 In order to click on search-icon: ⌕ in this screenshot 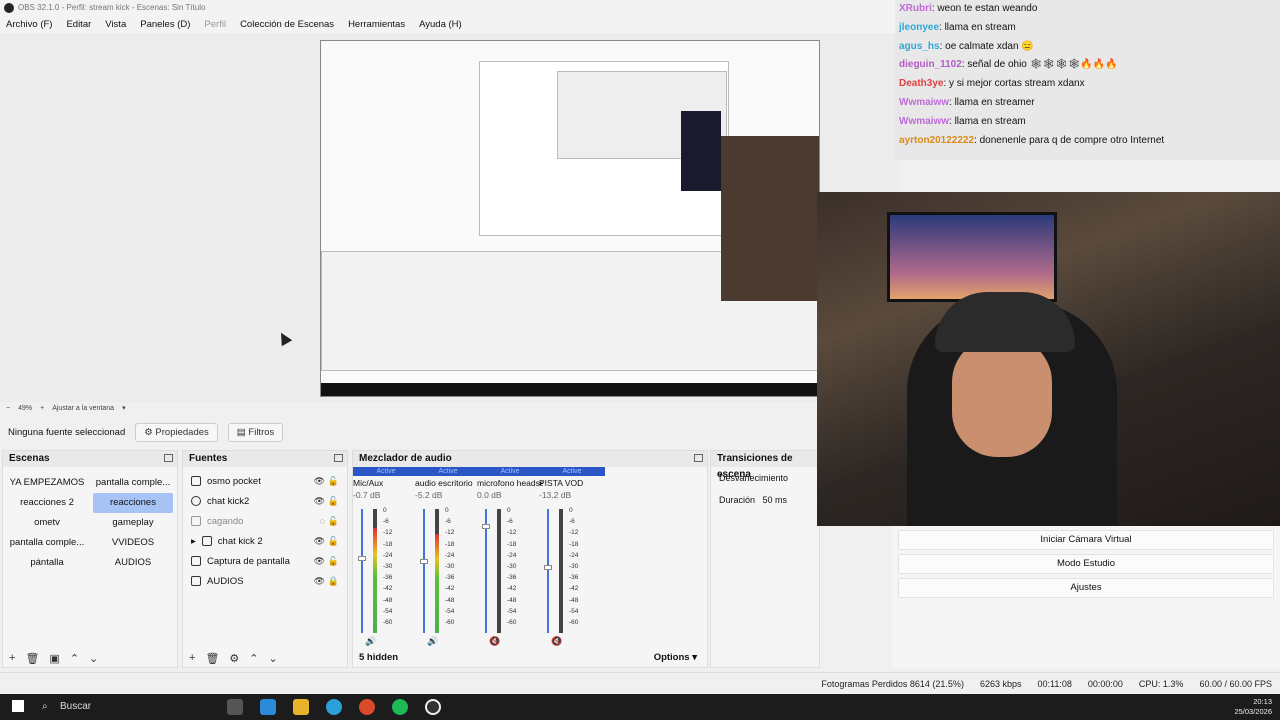, I will do `click(45, 706)`.